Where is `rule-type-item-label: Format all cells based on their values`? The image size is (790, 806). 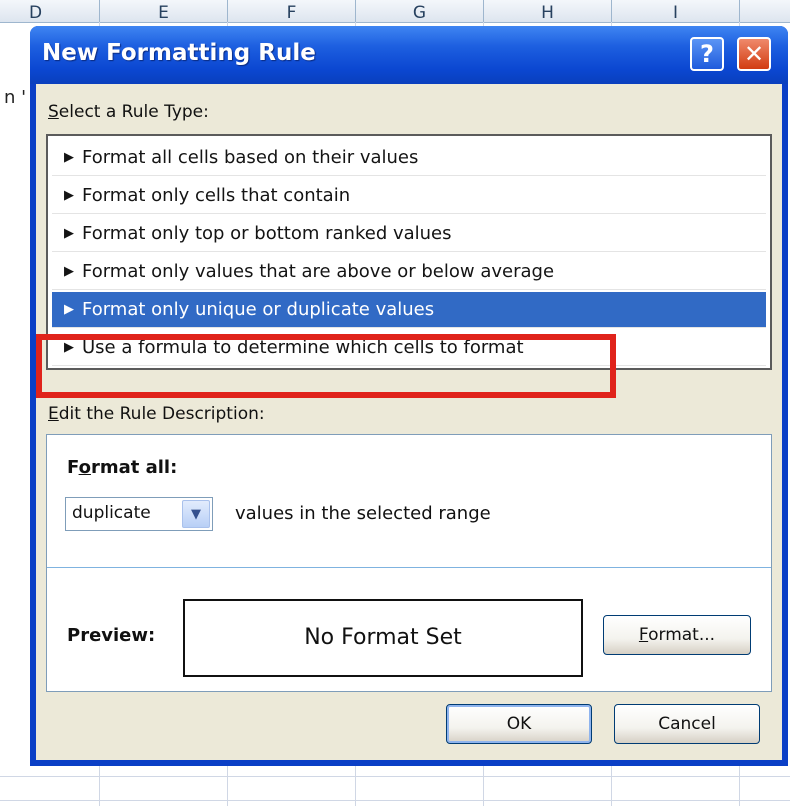 rule-type-item-label: Format all cells based on their values is located at coordinates (250, 157).